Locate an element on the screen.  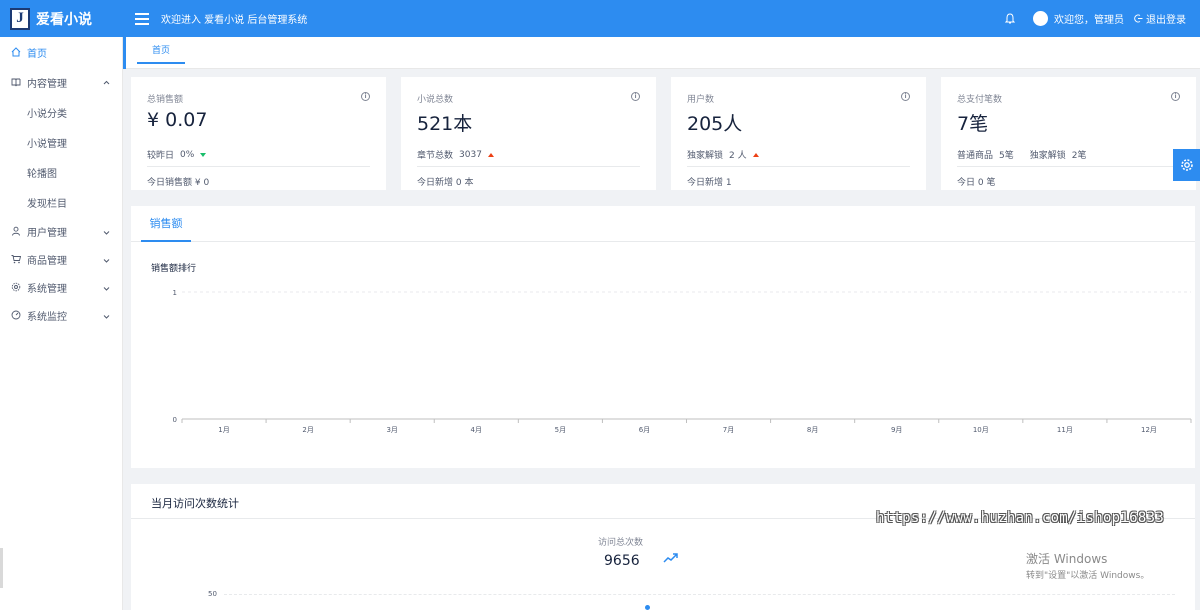
stat-card-users: 用户数 i 205人 独家解锁 2 人 今日新增 1 is located at coordinates (798, 133).